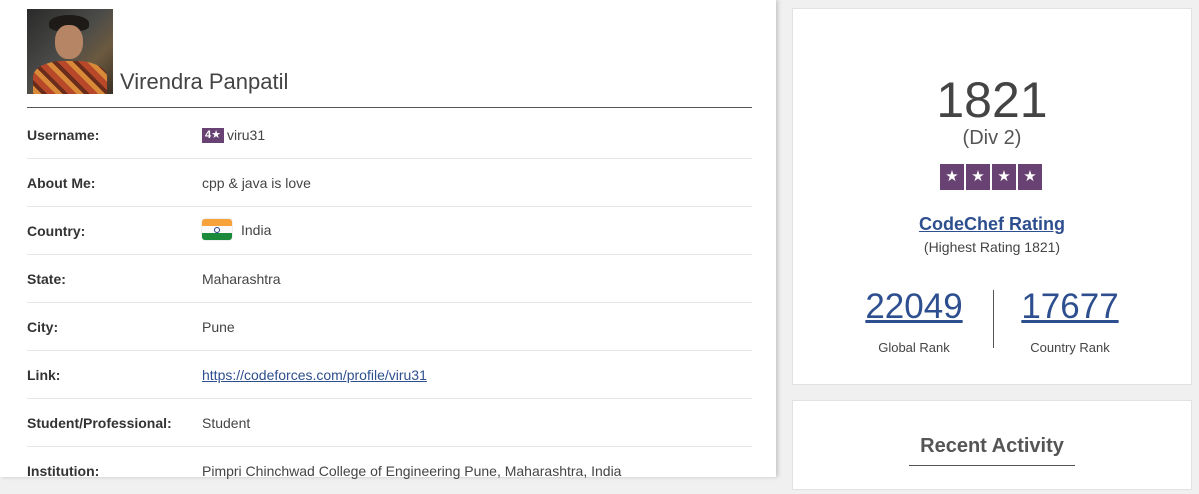 The image size is (1199, 494). Describe the element at coordinates (914, 347) in the screenshot. I see `global-rank-label: Global Rank` at that location.